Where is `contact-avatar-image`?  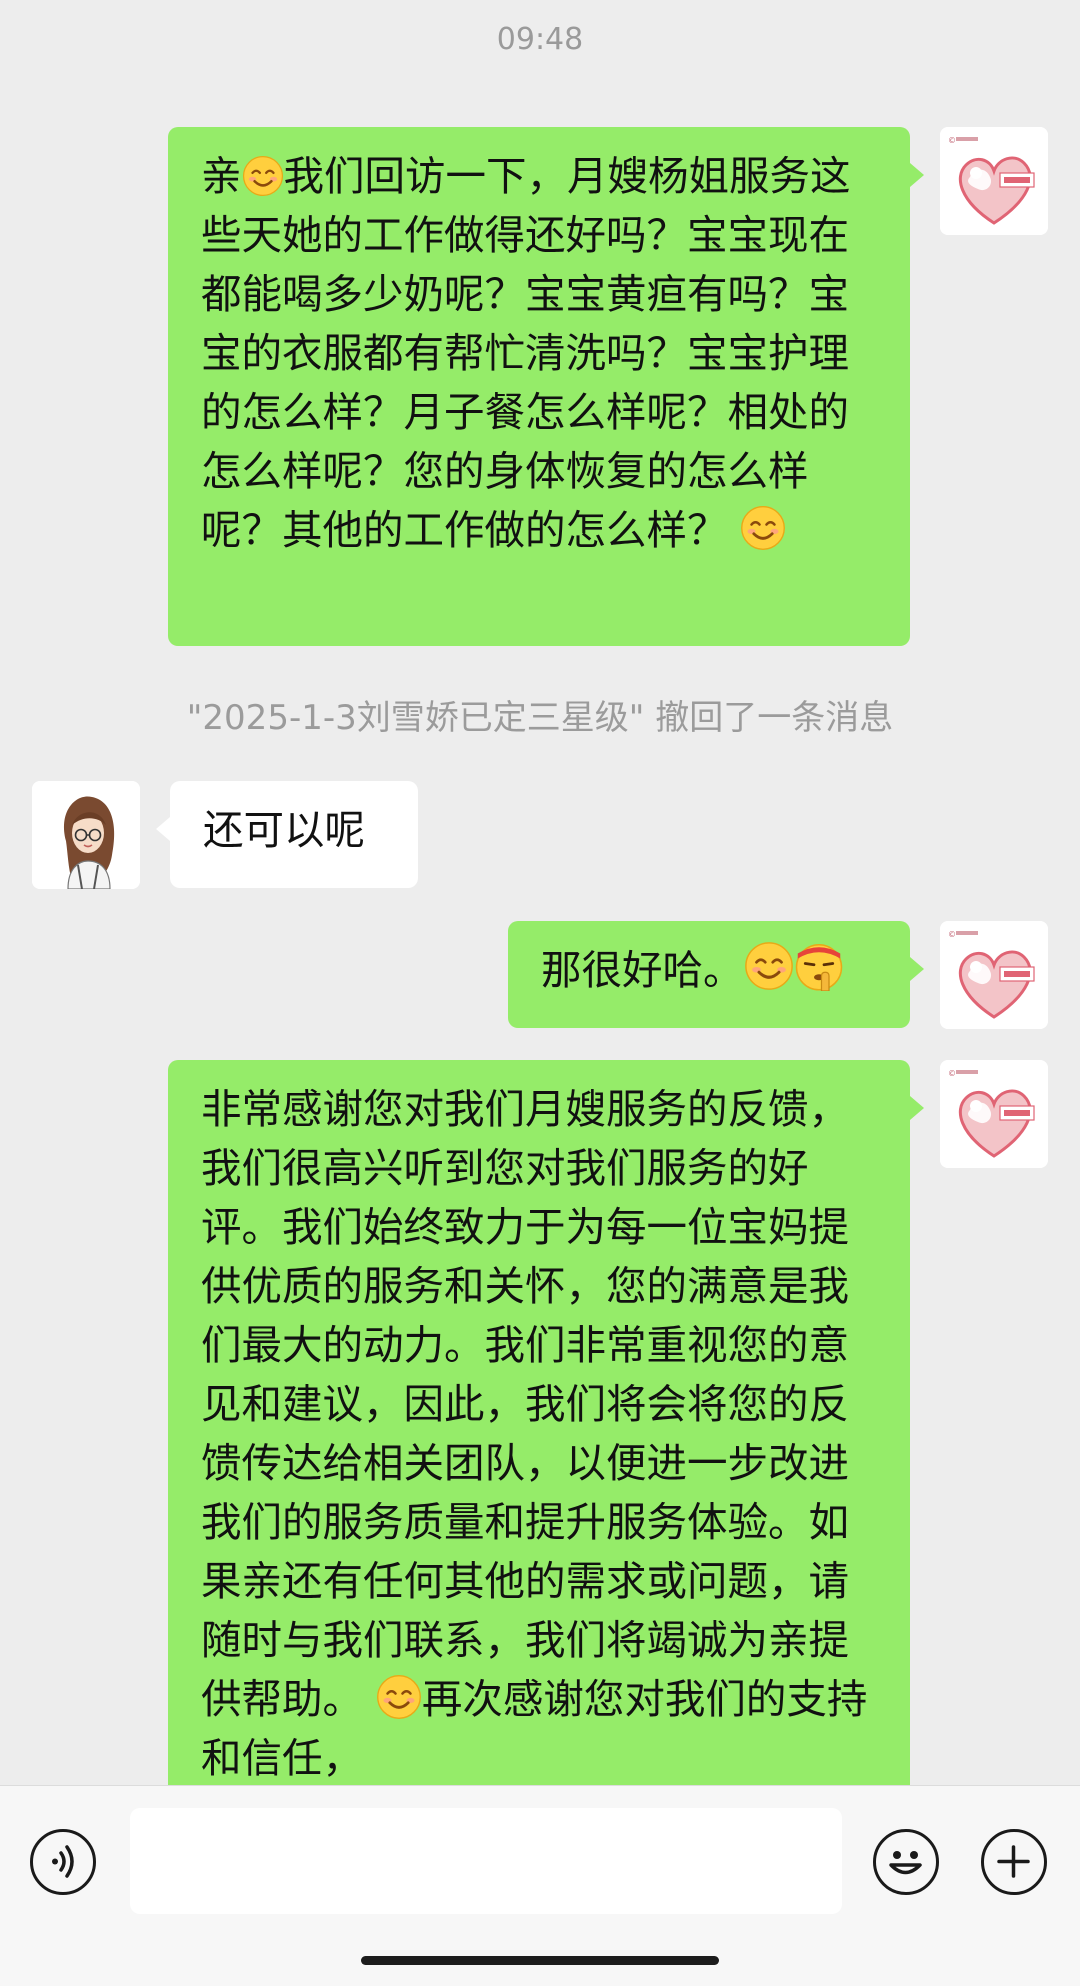 contact-avatar-image is located at coordinates (86, 835).